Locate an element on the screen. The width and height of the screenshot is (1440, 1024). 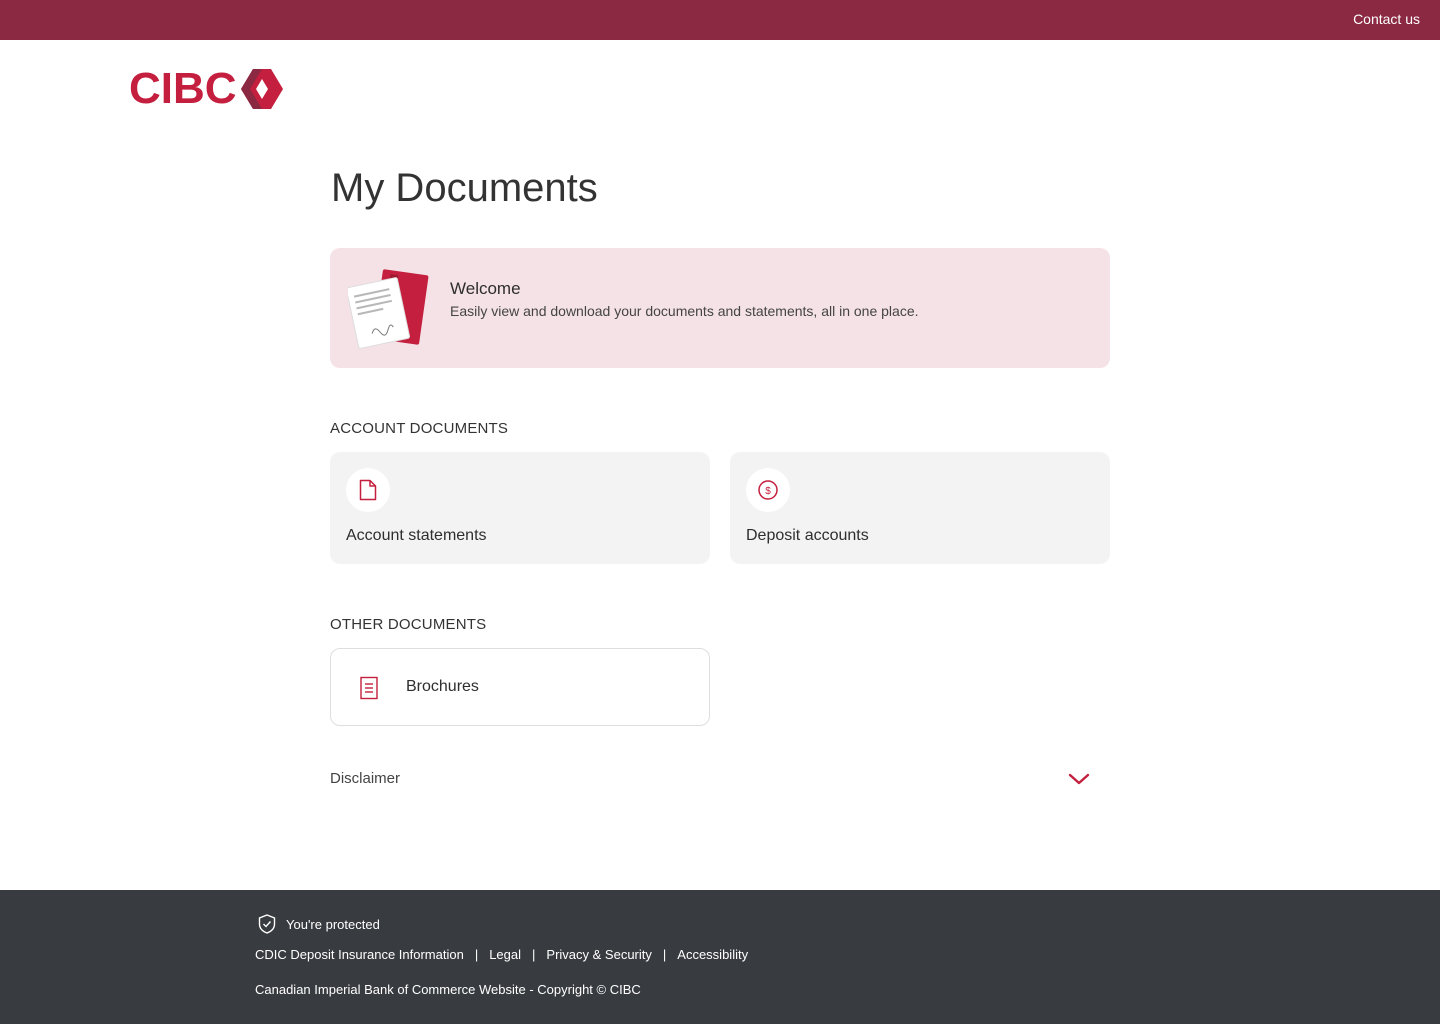
page-title: My Documents is located at coordinates (464, 188).